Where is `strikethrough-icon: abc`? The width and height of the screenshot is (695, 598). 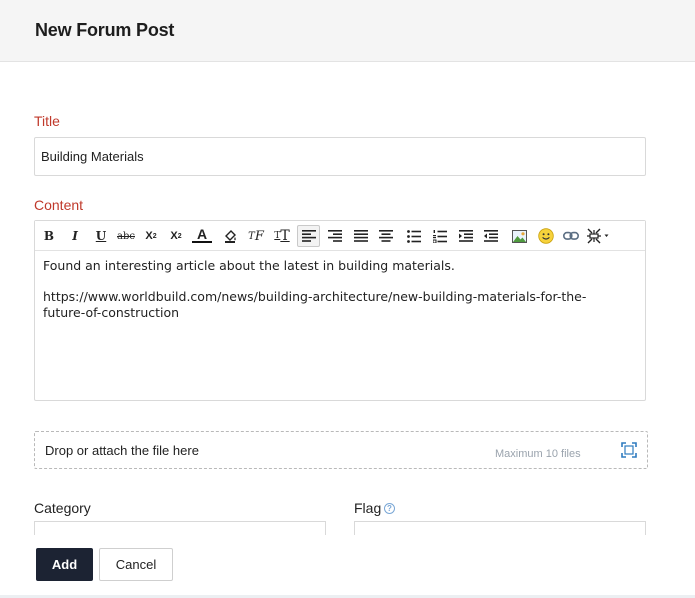 strikethrough-icon: abc is located at coordinates (126, 236).